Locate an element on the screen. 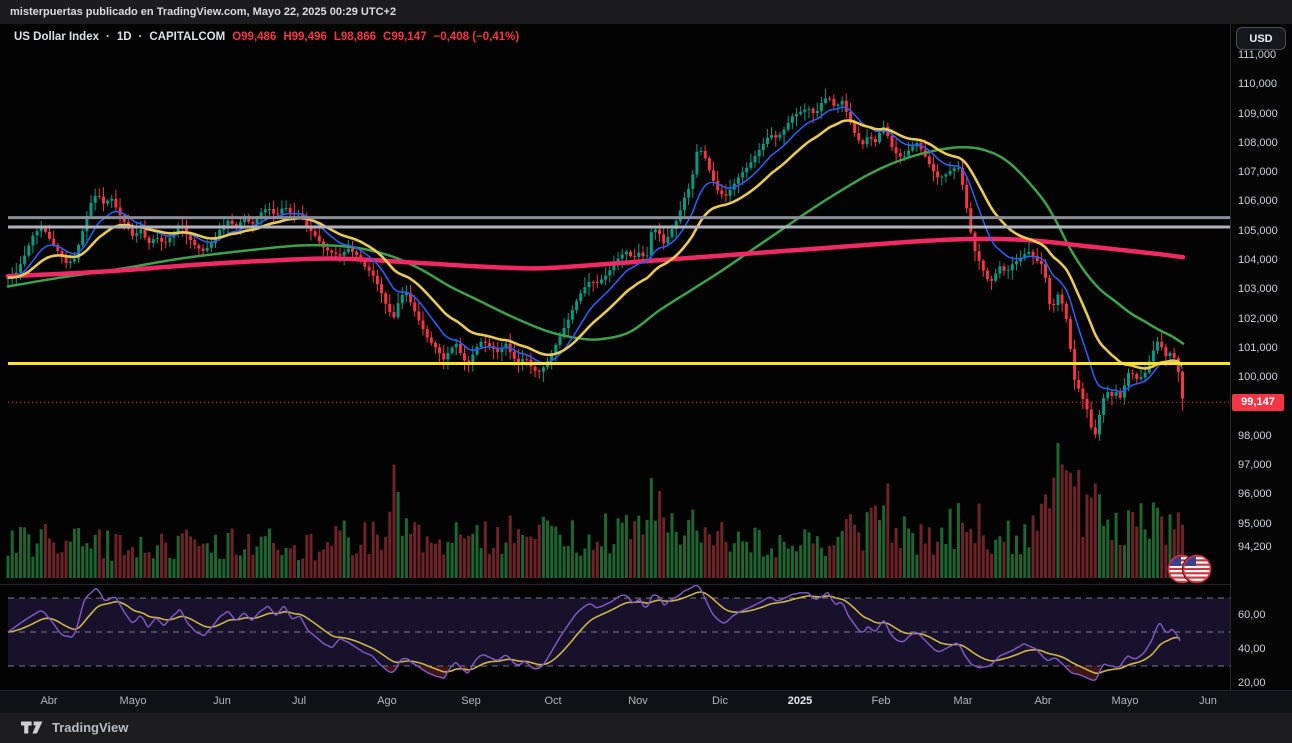 This screenshot has height=743, width=1292. time-axis-label: Oct is located at coordinates (553, 701).